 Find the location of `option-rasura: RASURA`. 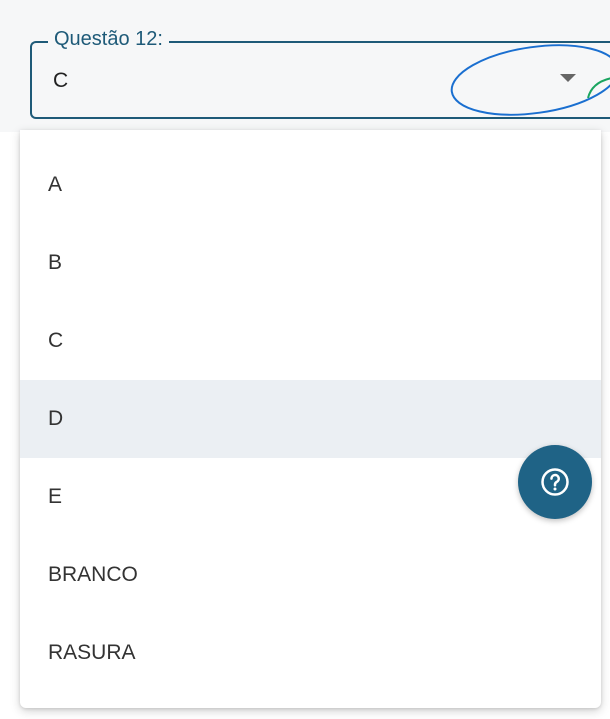

option-rasura: RASURA is located at coordinates (310, 653).